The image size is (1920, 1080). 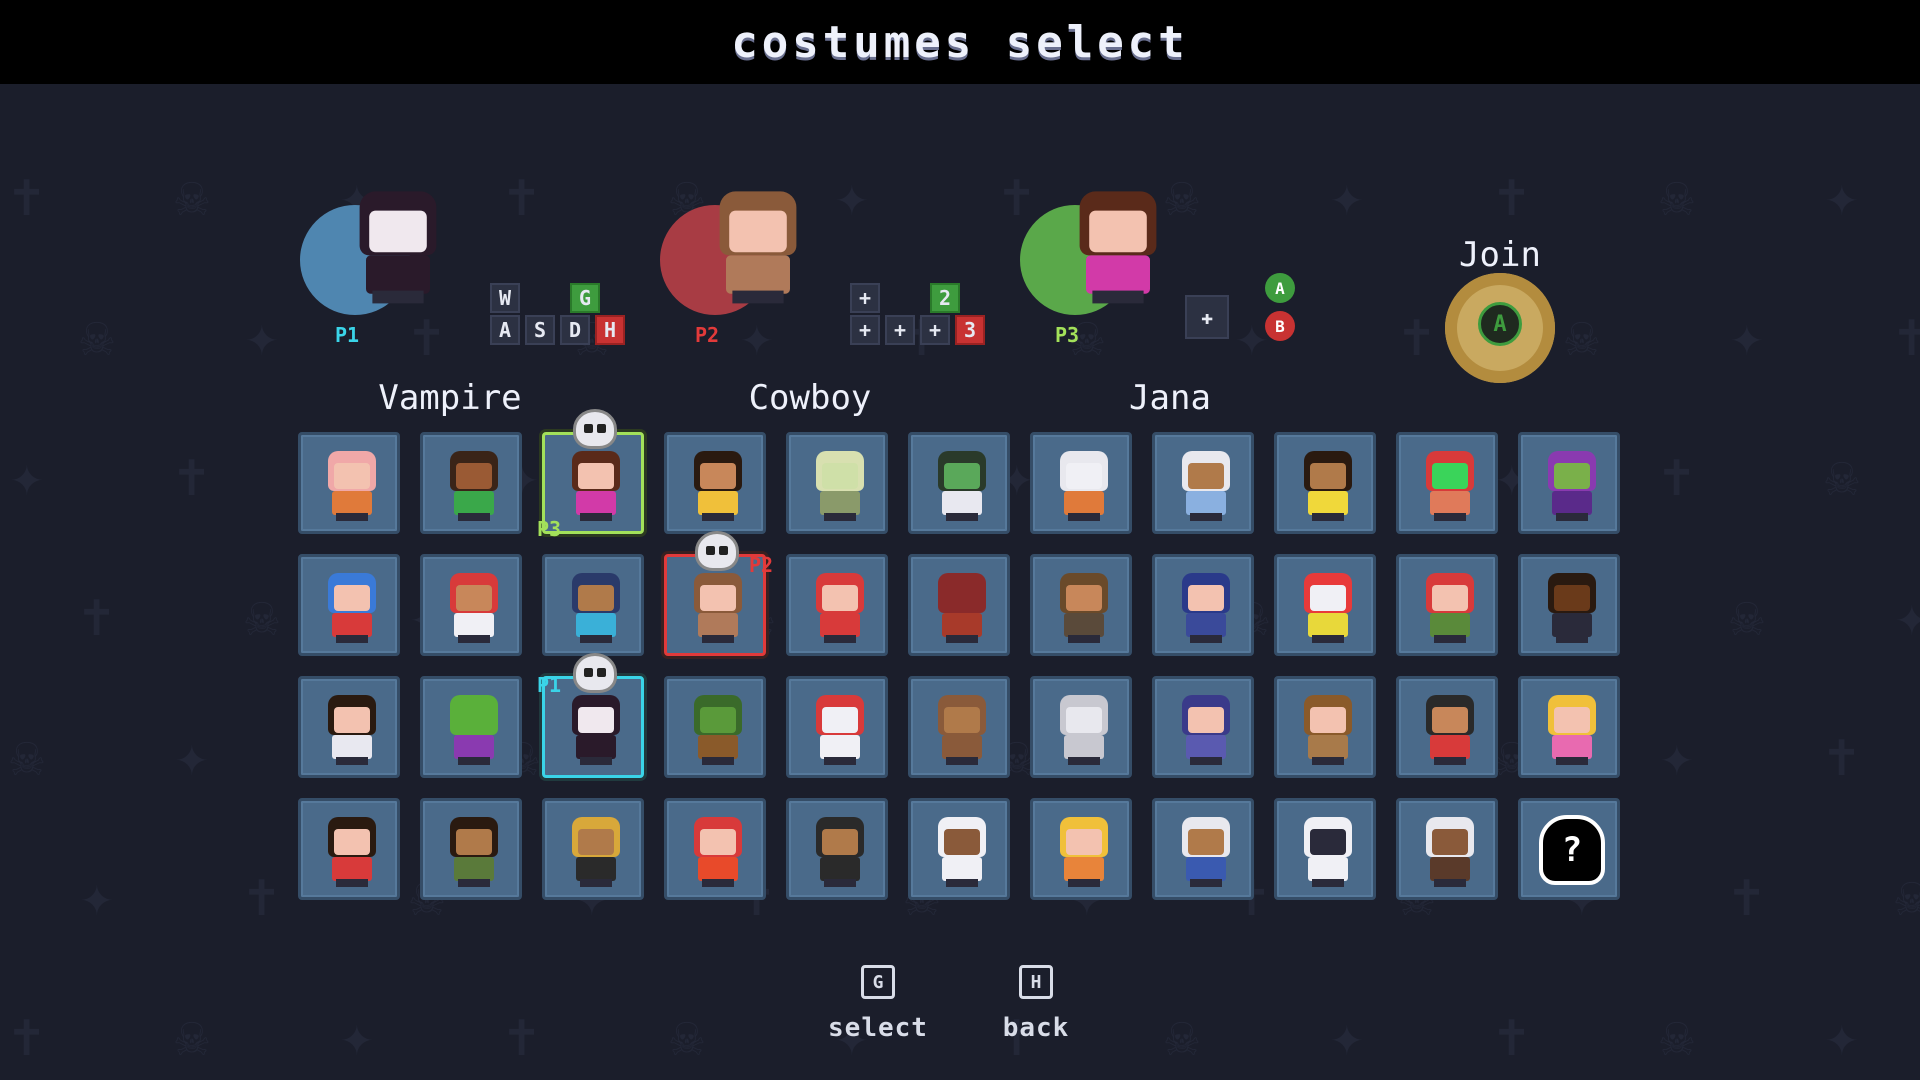 I want to click on a-button-icon: A, so click(x=1280, y=288).